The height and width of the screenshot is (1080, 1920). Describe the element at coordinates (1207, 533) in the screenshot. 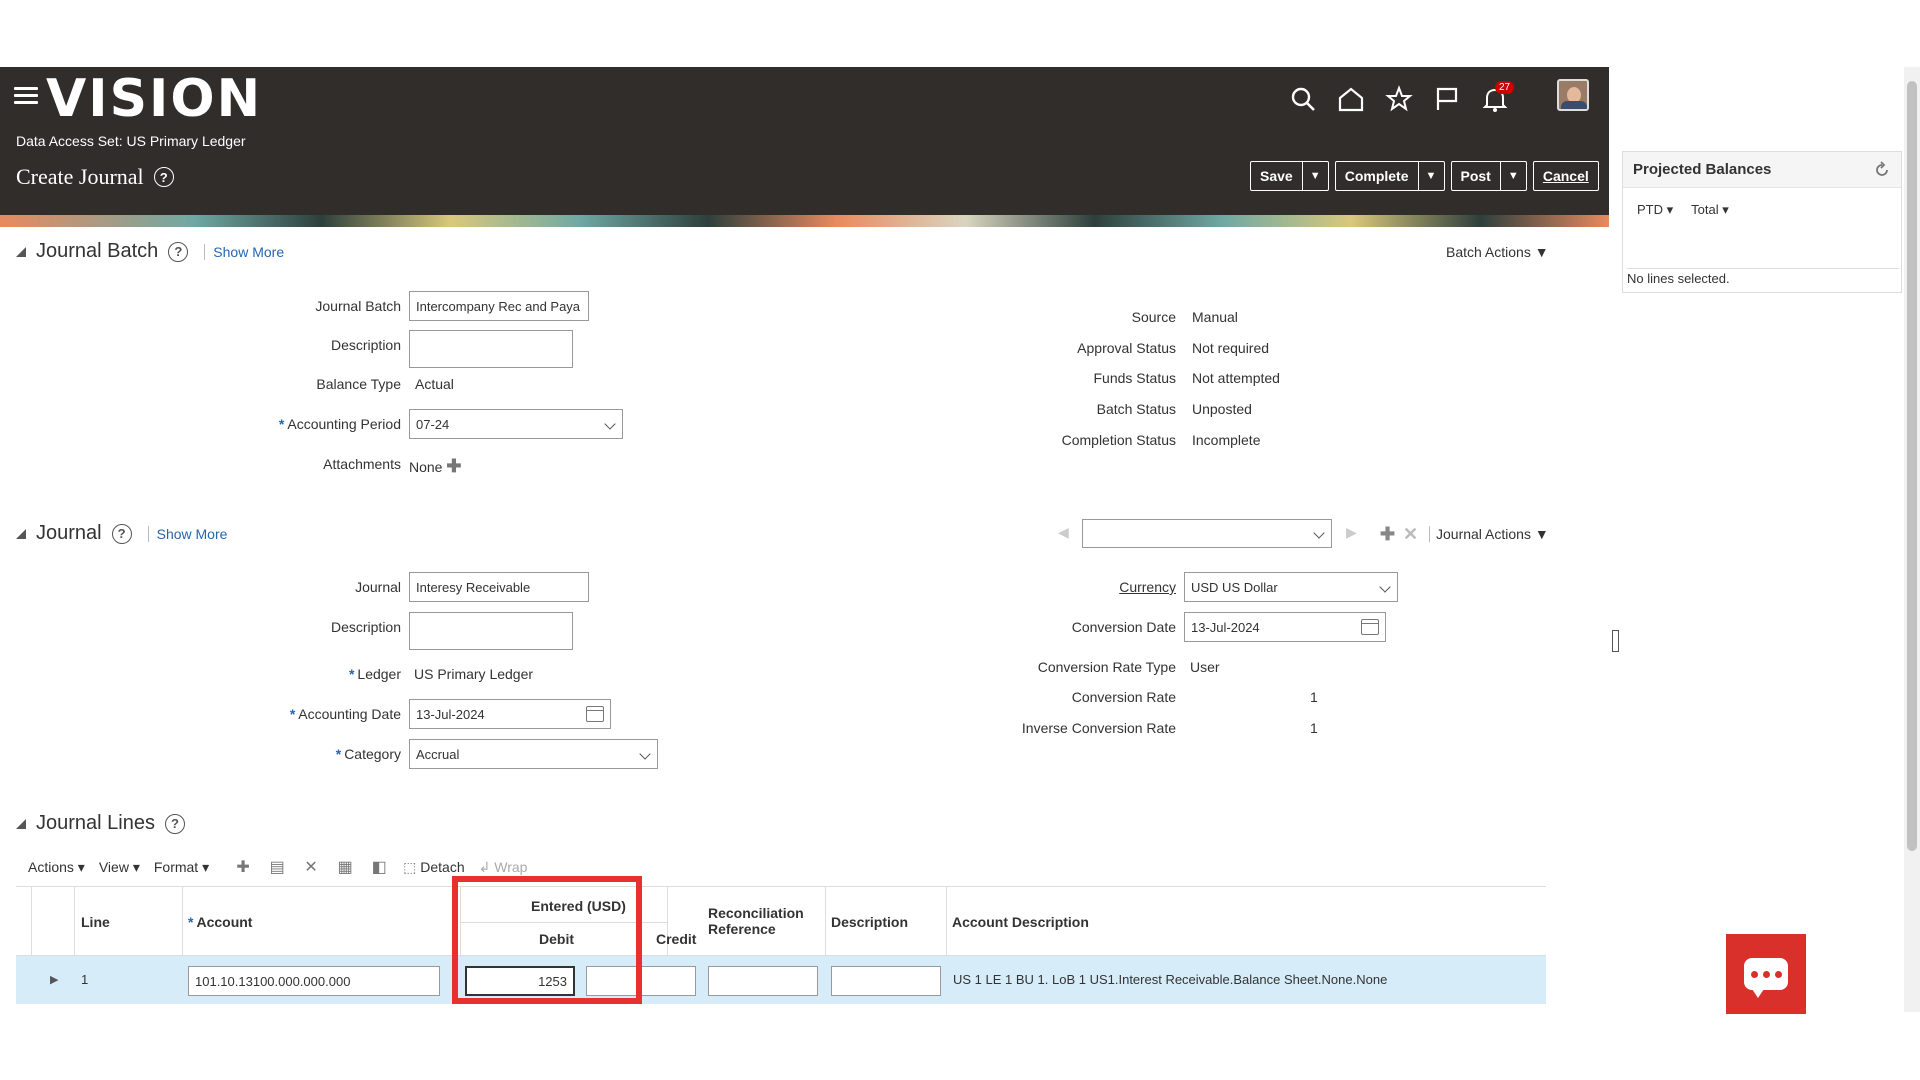

I see `journal-navigator-select` at that location.